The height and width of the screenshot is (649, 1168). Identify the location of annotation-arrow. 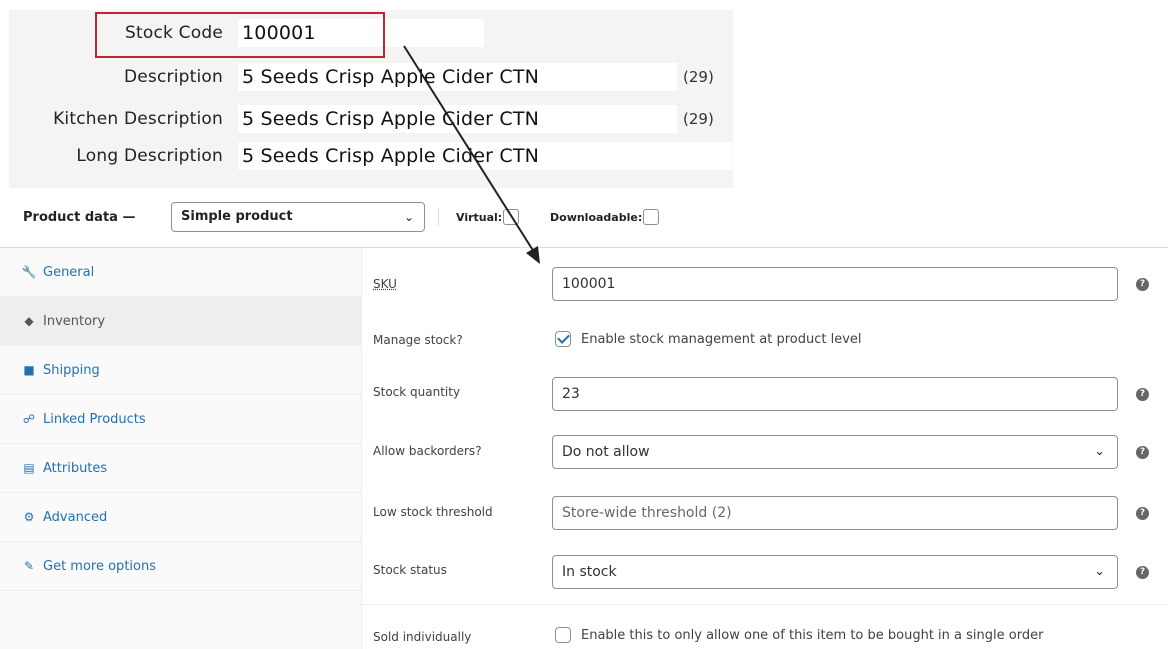
(471, 154).